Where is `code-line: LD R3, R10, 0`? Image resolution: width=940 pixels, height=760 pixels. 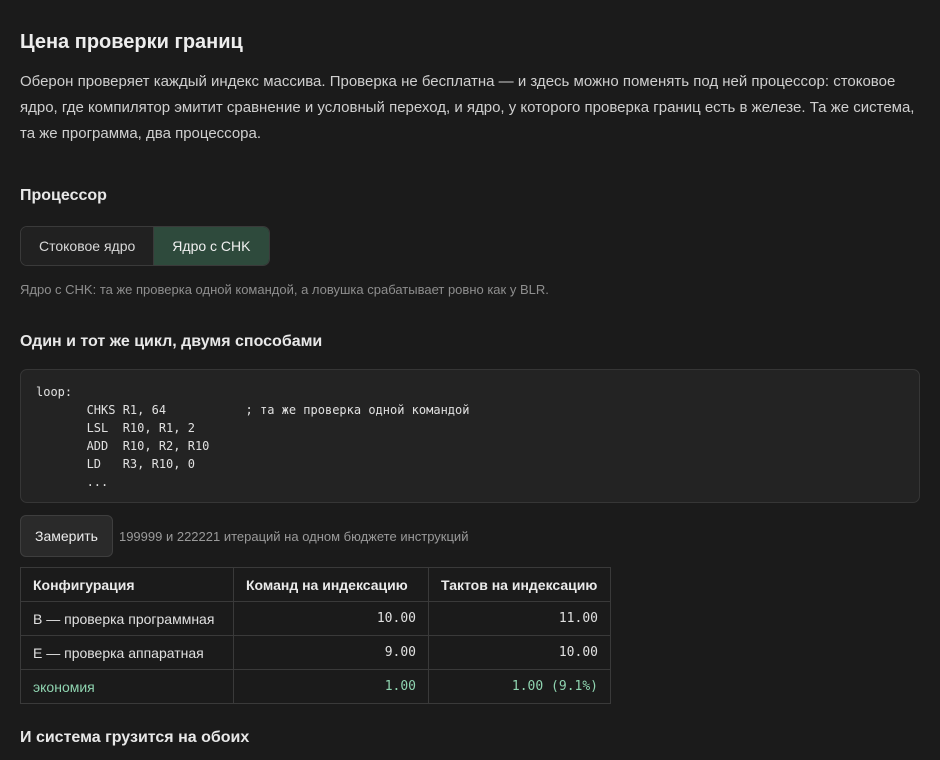 code-line: LD R3, R10, 0 is located at coordinates (115, 464).